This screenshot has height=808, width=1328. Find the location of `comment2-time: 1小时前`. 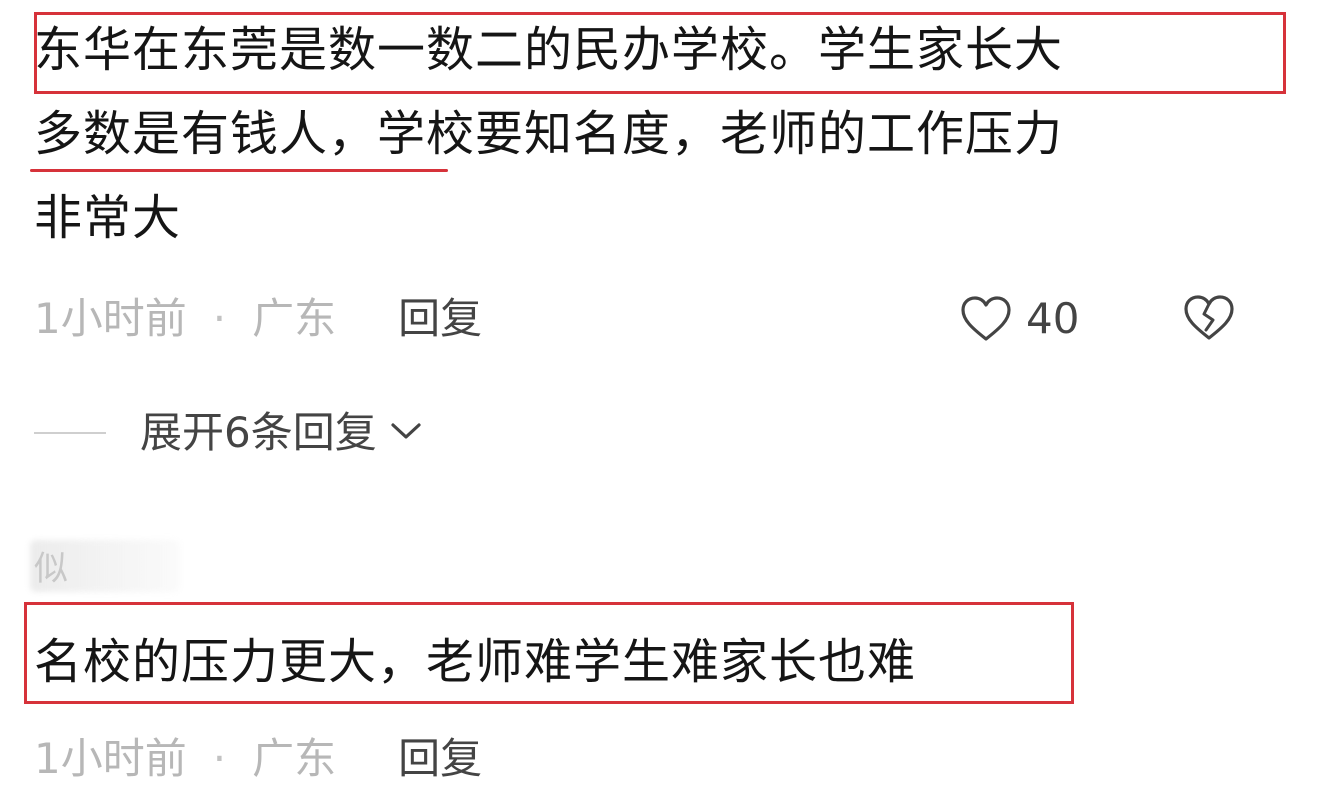

comment2-time: 1小时前 is located at coordinates (110, 758).